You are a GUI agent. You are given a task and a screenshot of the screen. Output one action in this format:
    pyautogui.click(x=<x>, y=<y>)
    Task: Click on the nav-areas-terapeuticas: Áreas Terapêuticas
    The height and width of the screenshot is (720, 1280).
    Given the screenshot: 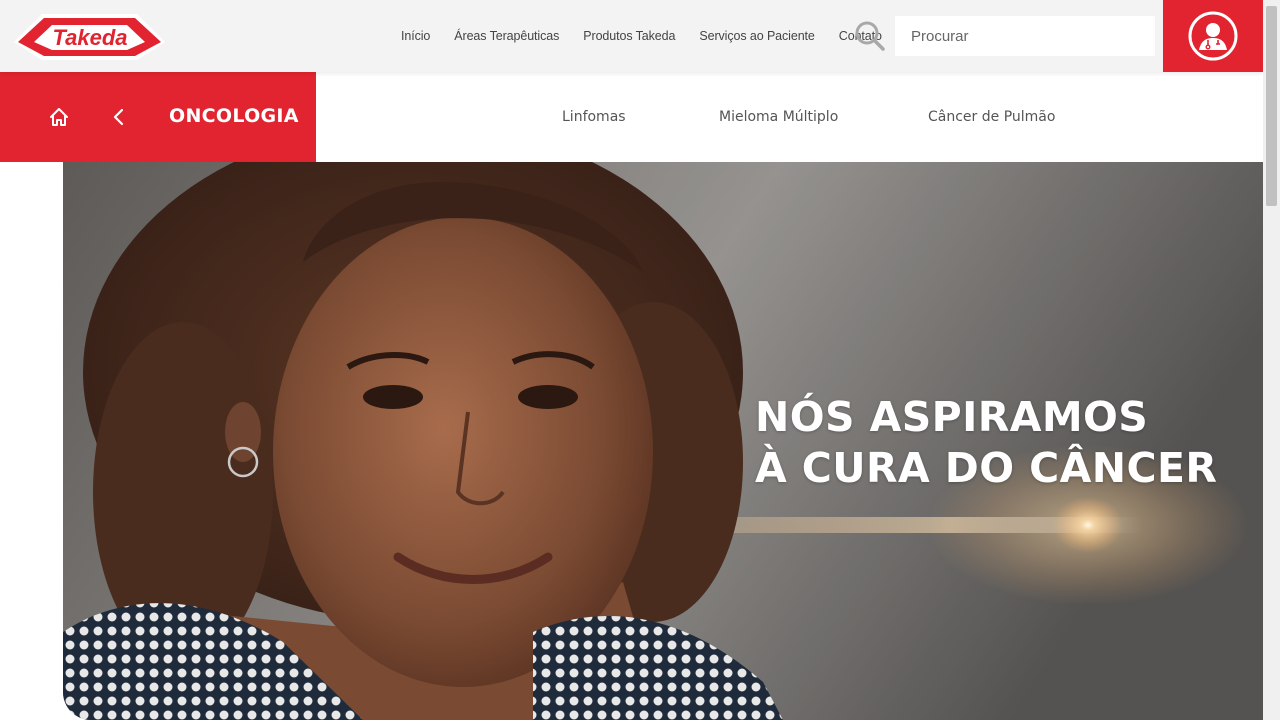 What is the action you would take?
    pyautogui.click(x=506, y=36)
    